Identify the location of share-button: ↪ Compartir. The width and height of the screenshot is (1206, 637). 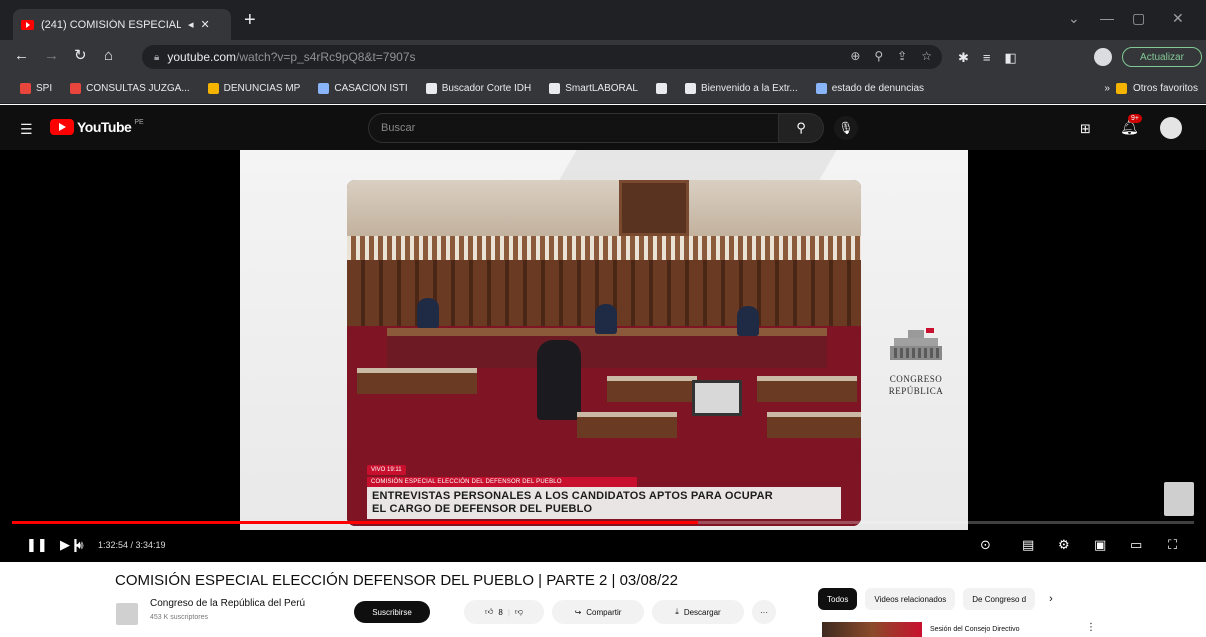
(598, 612).